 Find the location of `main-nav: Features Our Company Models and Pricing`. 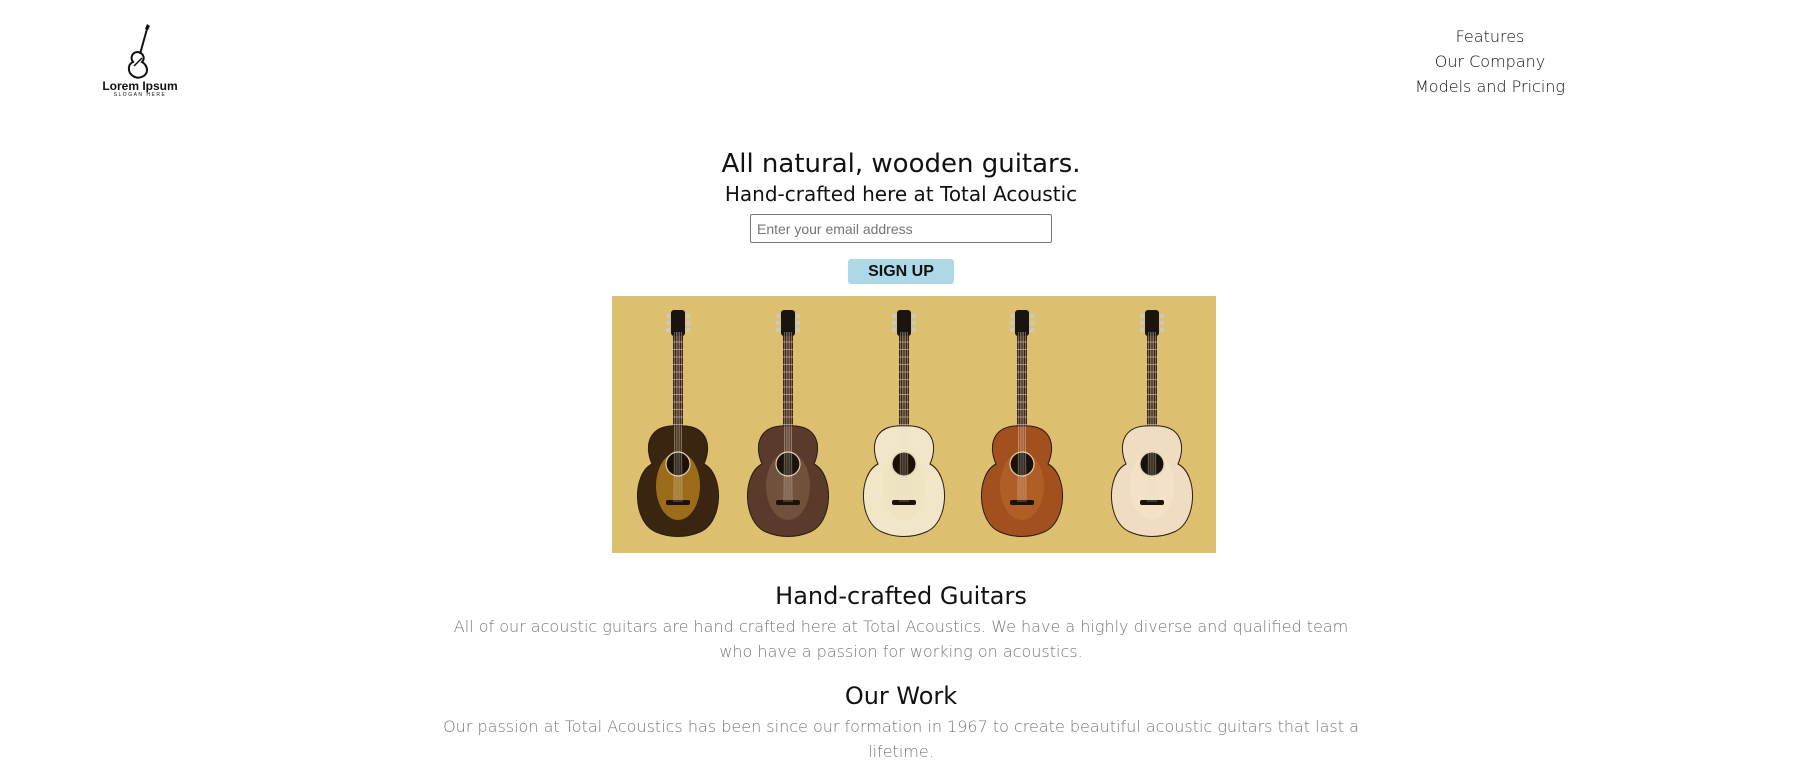

main-nav: Features Our Company Models and Pricing is located at coordinates (1490, 61).